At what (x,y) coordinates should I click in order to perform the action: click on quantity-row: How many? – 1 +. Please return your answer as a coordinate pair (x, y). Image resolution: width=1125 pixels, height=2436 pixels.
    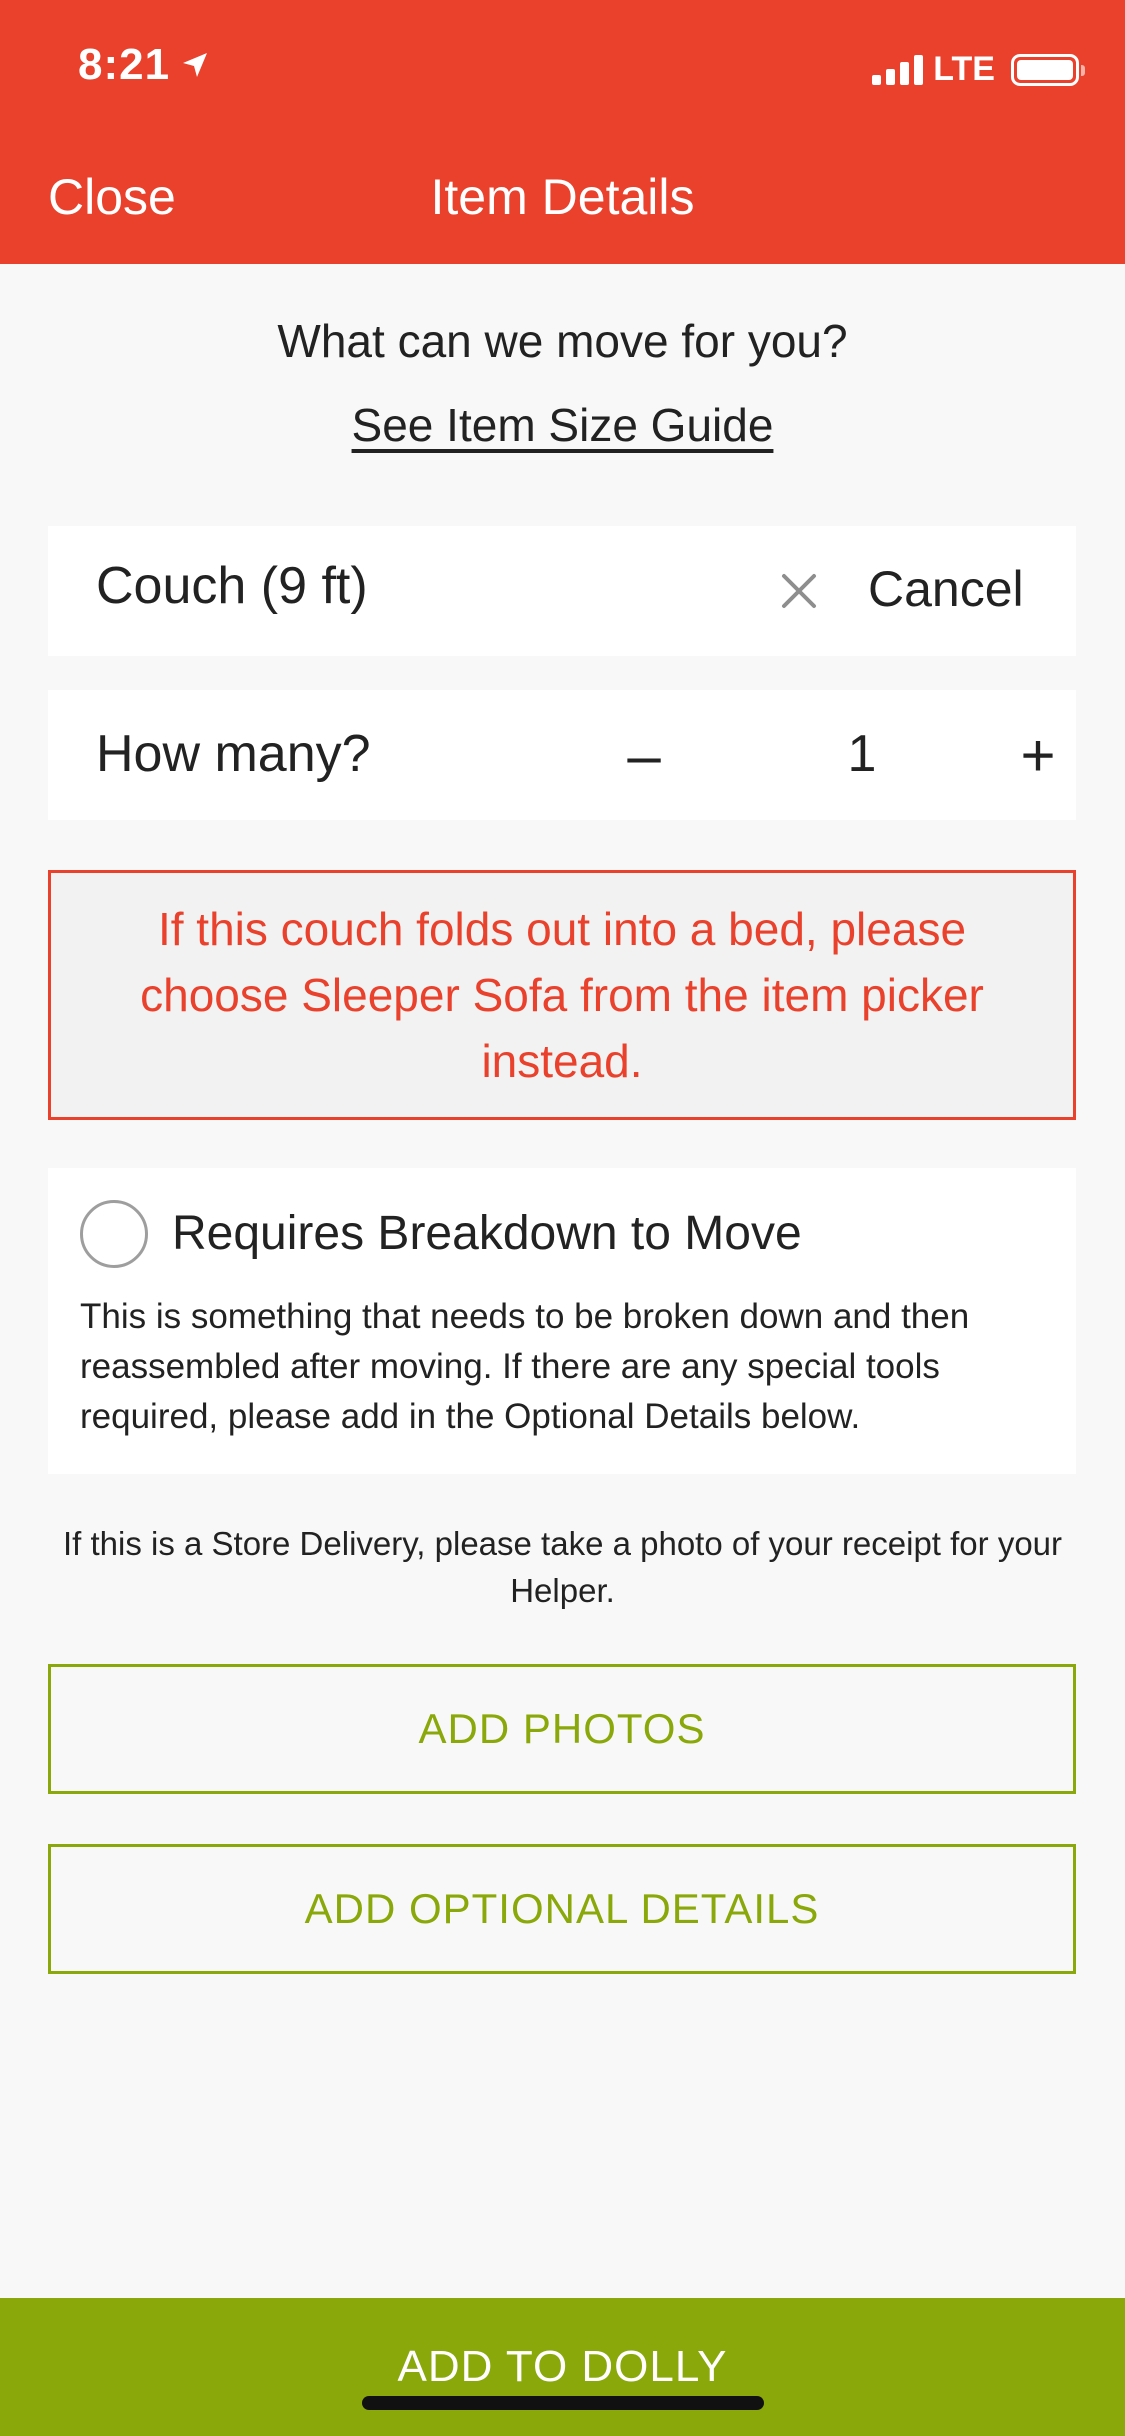
    Looking at the image, I should click on (562, 755).